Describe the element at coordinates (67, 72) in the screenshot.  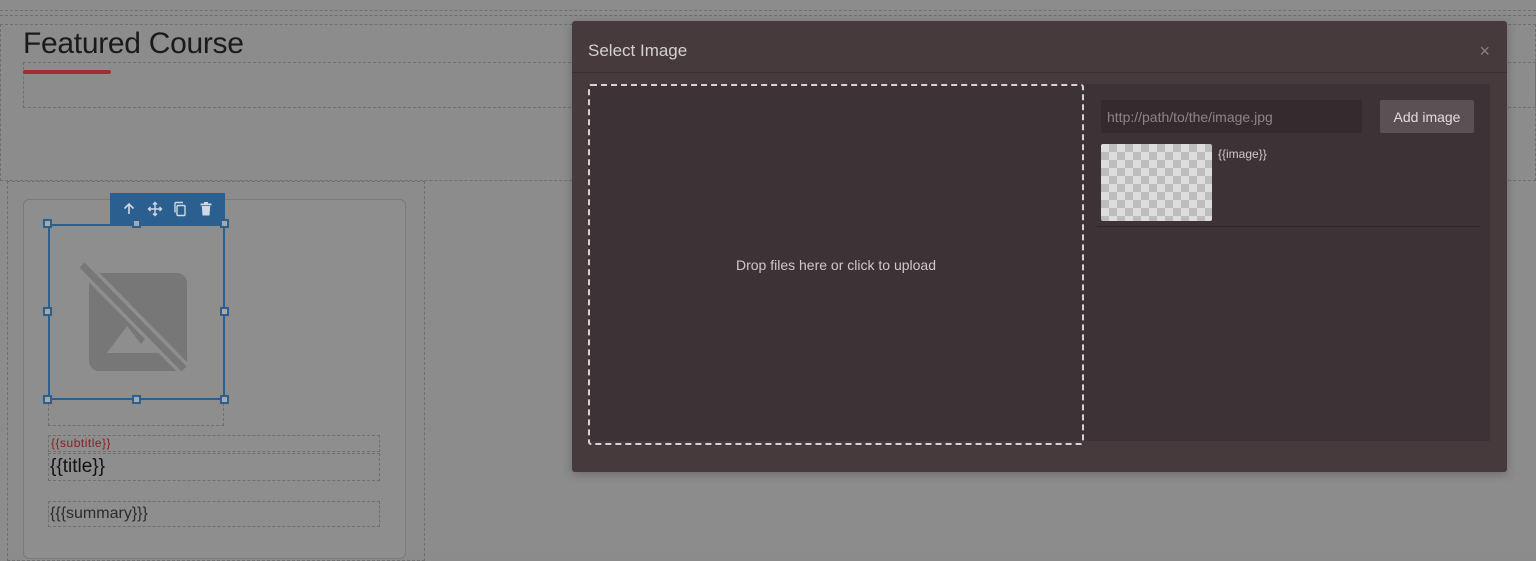
I see `heading-underline` at that location.